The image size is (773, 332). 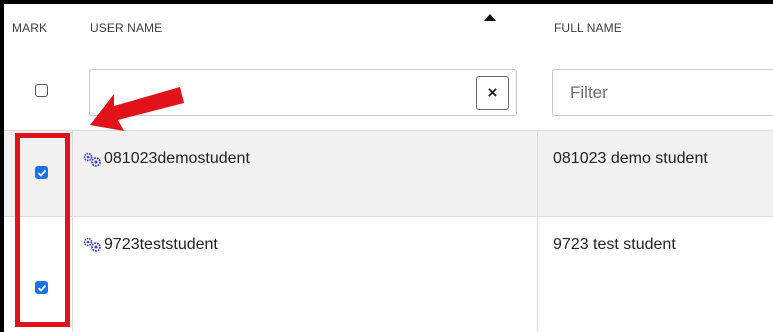 What do you see at coordinates (388, 216) in the screenshot?
I see `row-divider` at bounding box center [388, 216].